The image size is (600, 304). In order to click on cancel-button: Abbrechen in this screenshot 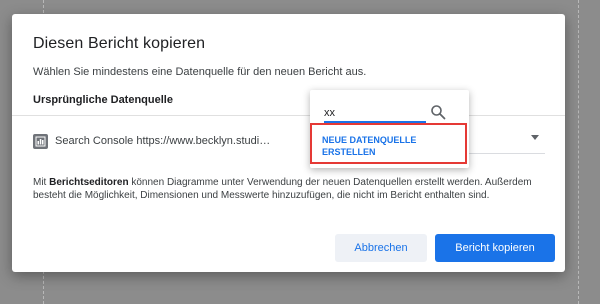, I will do `click(381, 248)`.